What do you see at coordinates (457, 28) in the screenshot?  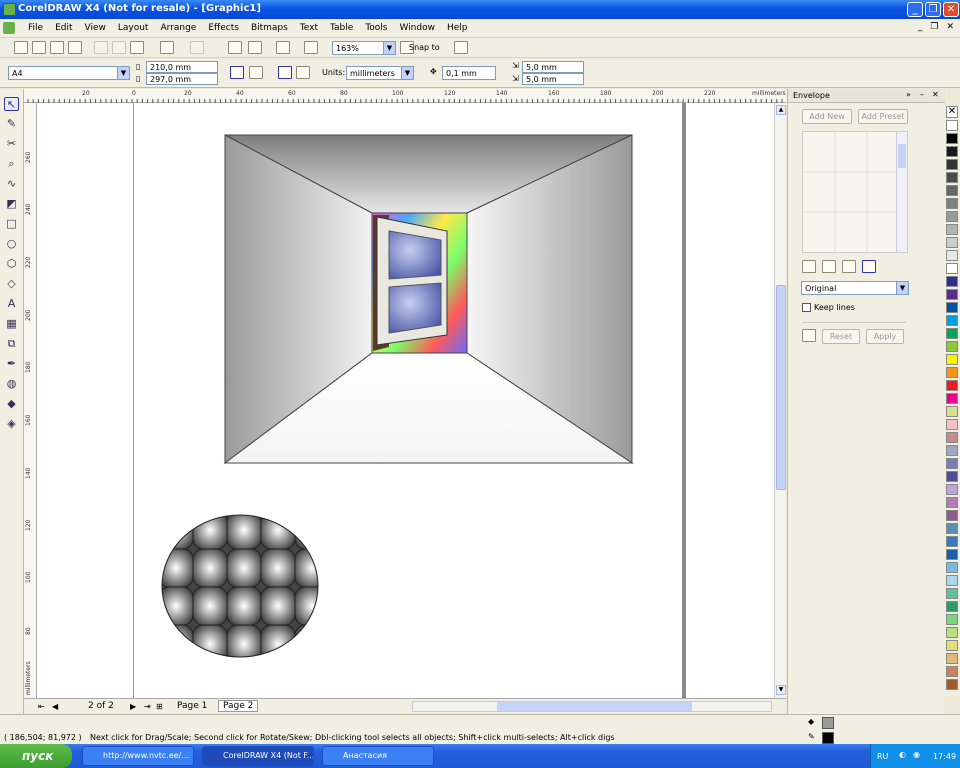 I see `menu-help: Help` at bounding box center [457, 28].